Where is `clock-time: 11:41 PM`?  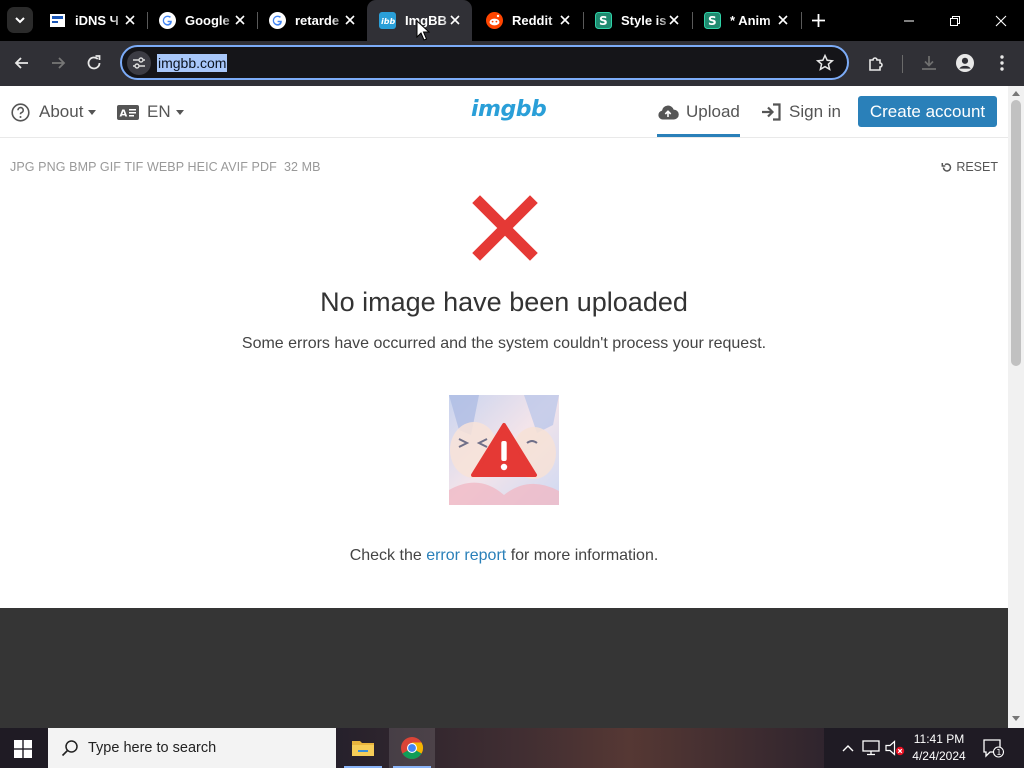
clock-time: 11:41 PM is located at coordinates (939, 739).